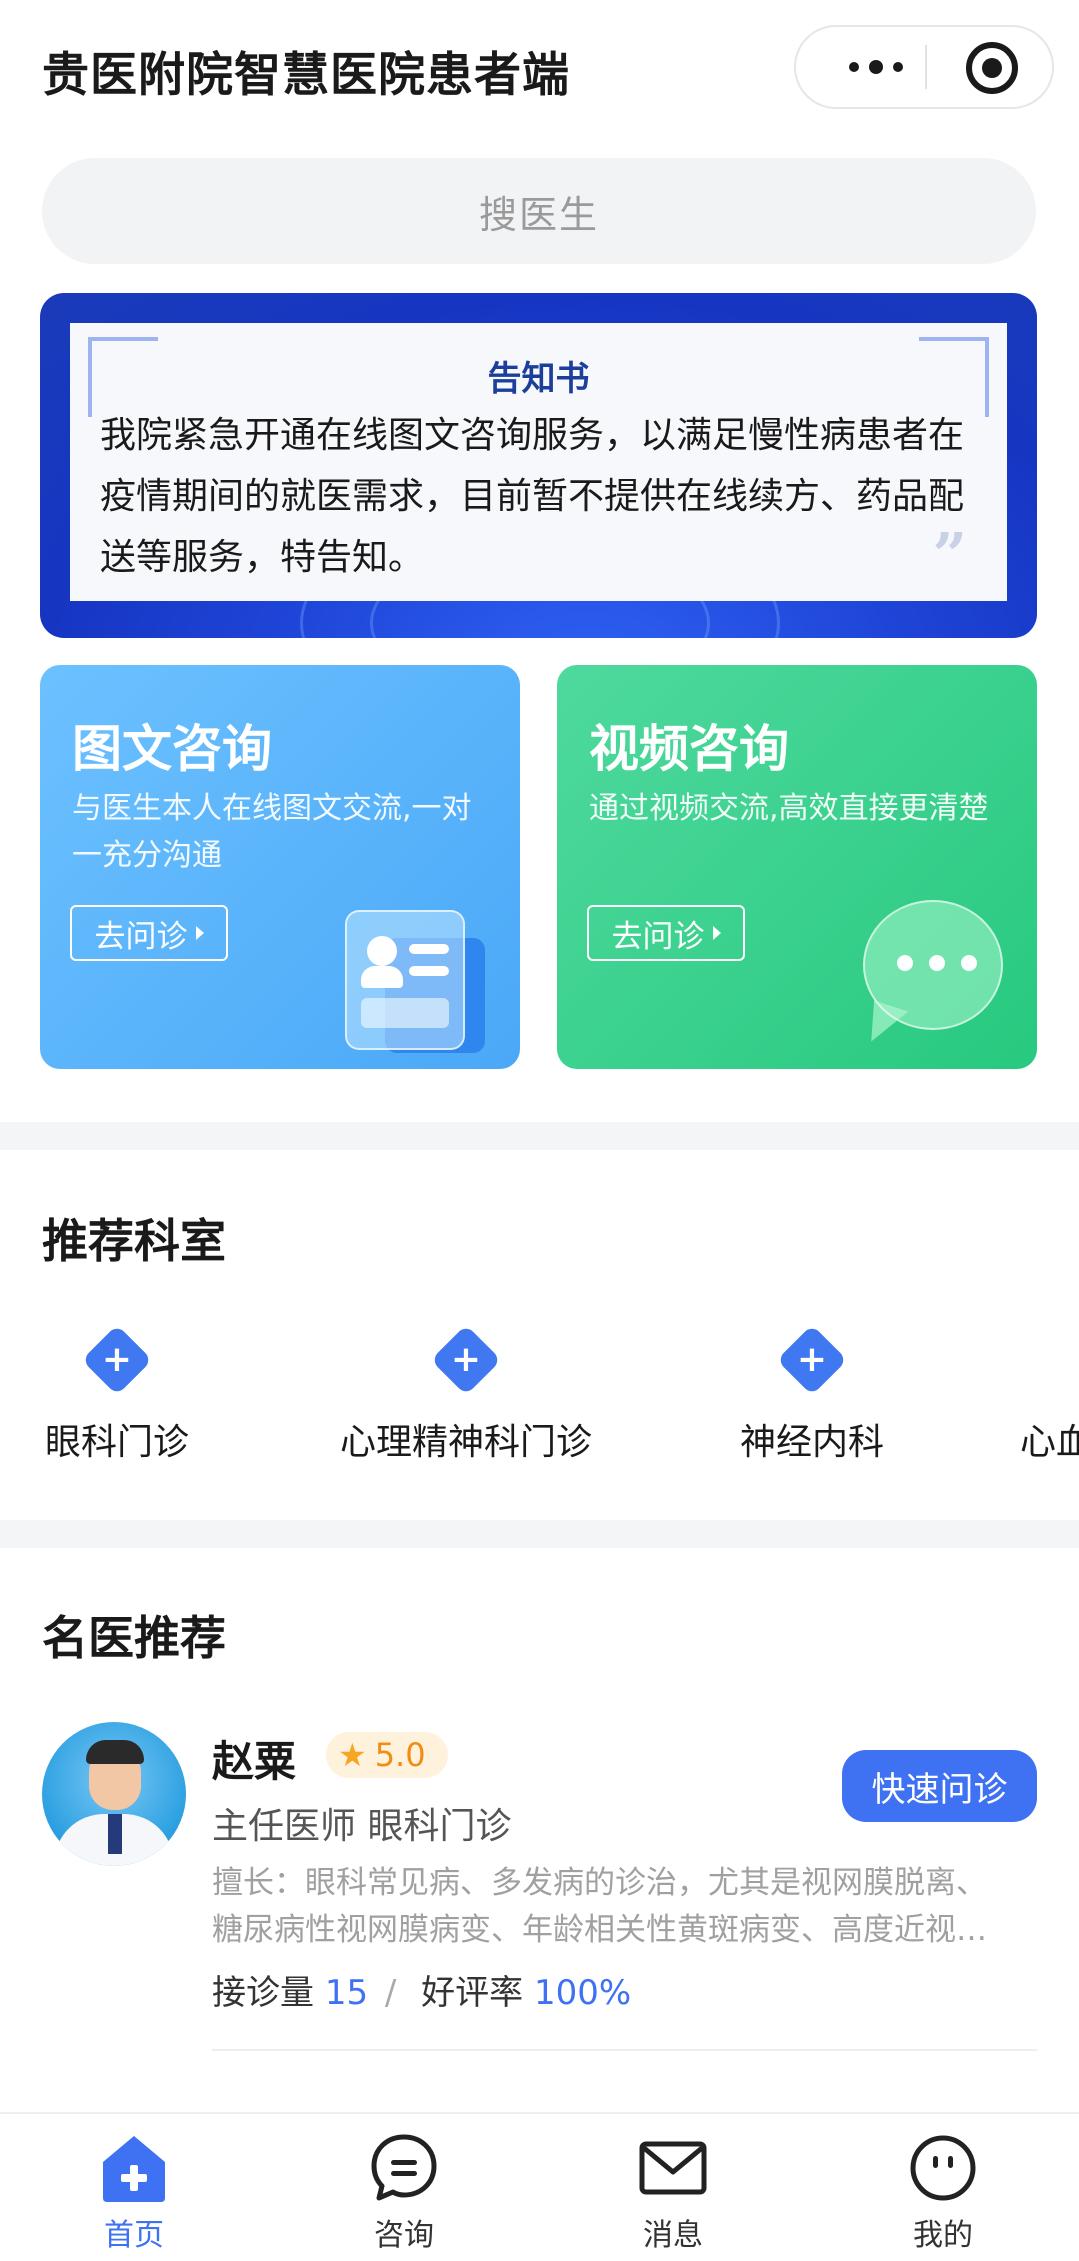 The width and height of the screenshot is (1079, 2261). What do you see at coordinates (624, 2050) in the screenshot?
I see `list-divider` at bounding box center [624, 2050].